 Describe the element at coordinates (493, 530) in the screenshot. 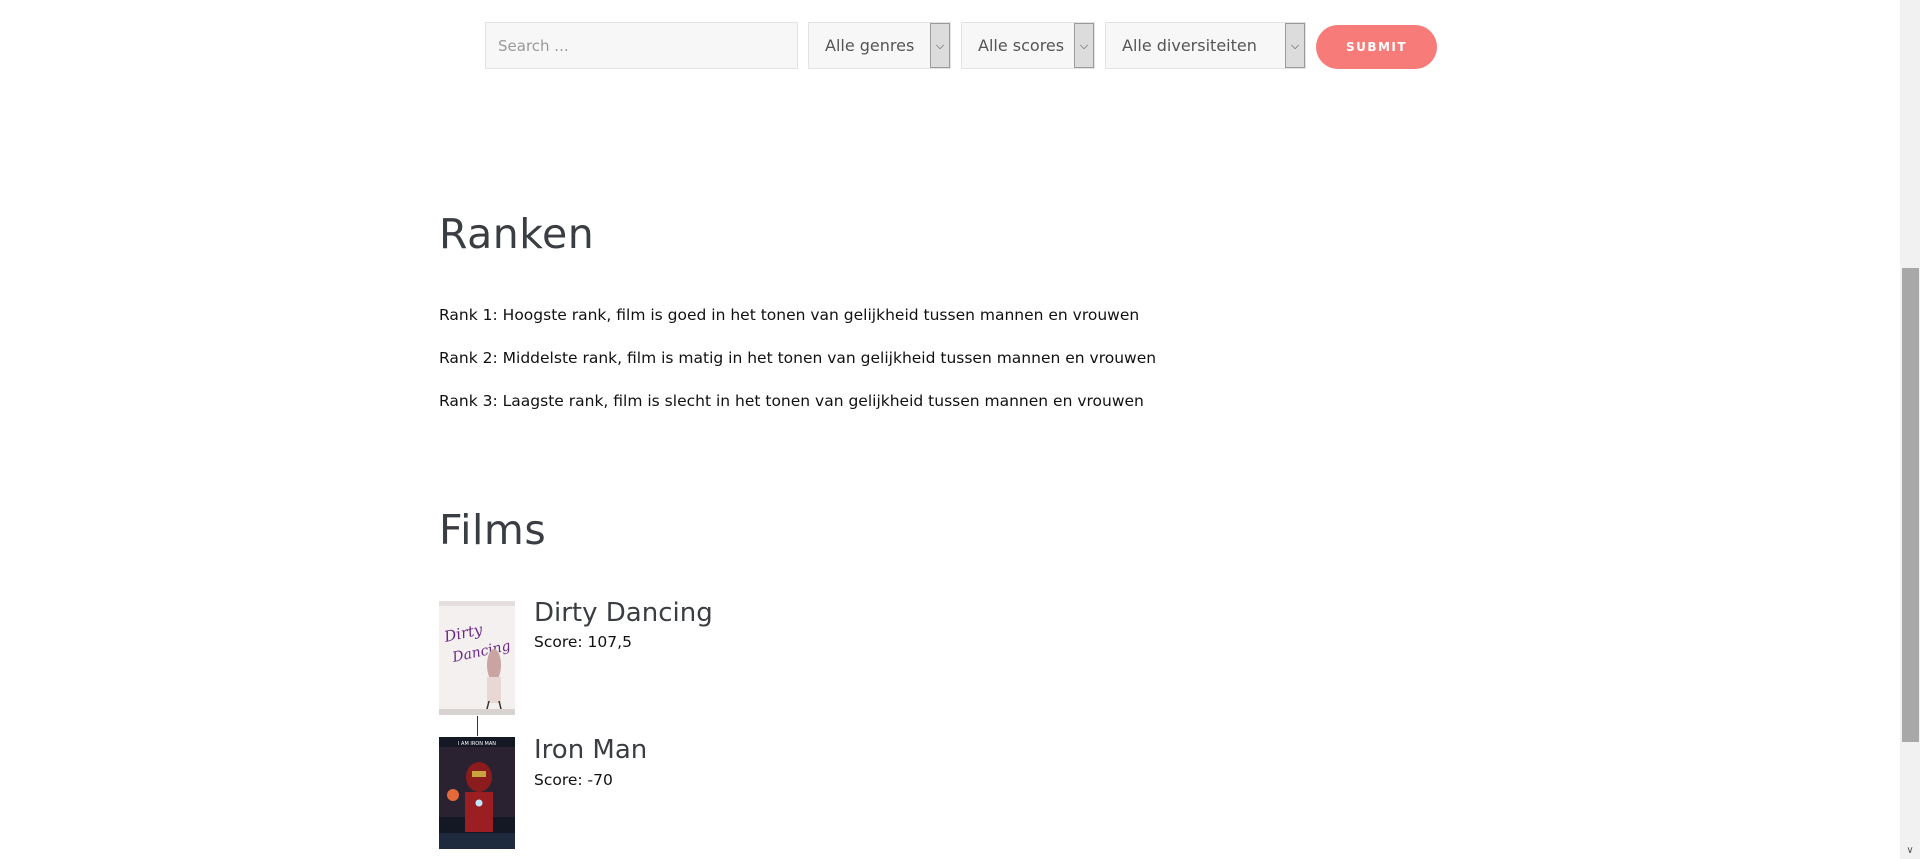

I see `films-heading: Films` at that location.